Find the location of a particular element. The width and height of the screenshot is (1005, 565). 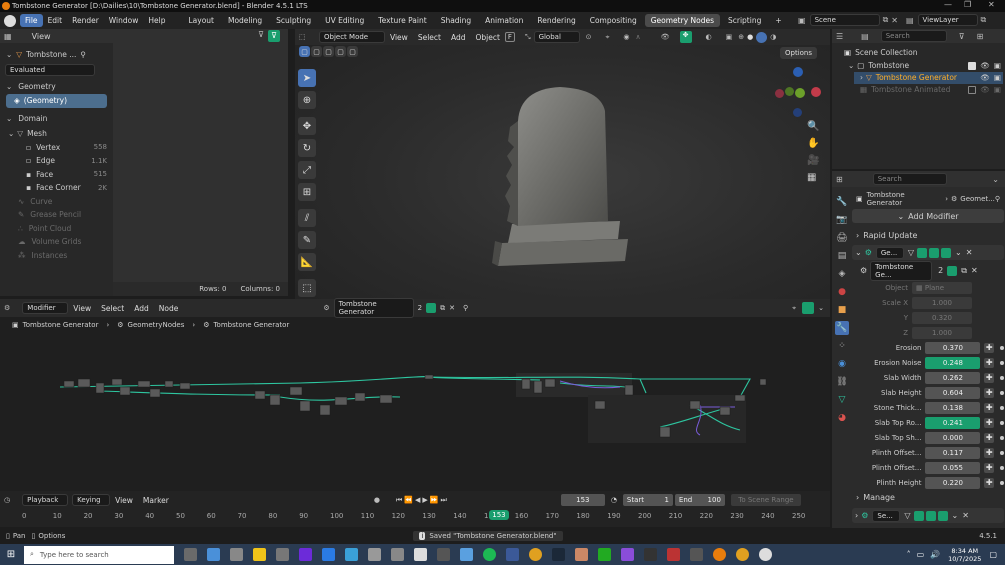

camera-render-icon: ▣ is located at coordinates (997, 89).